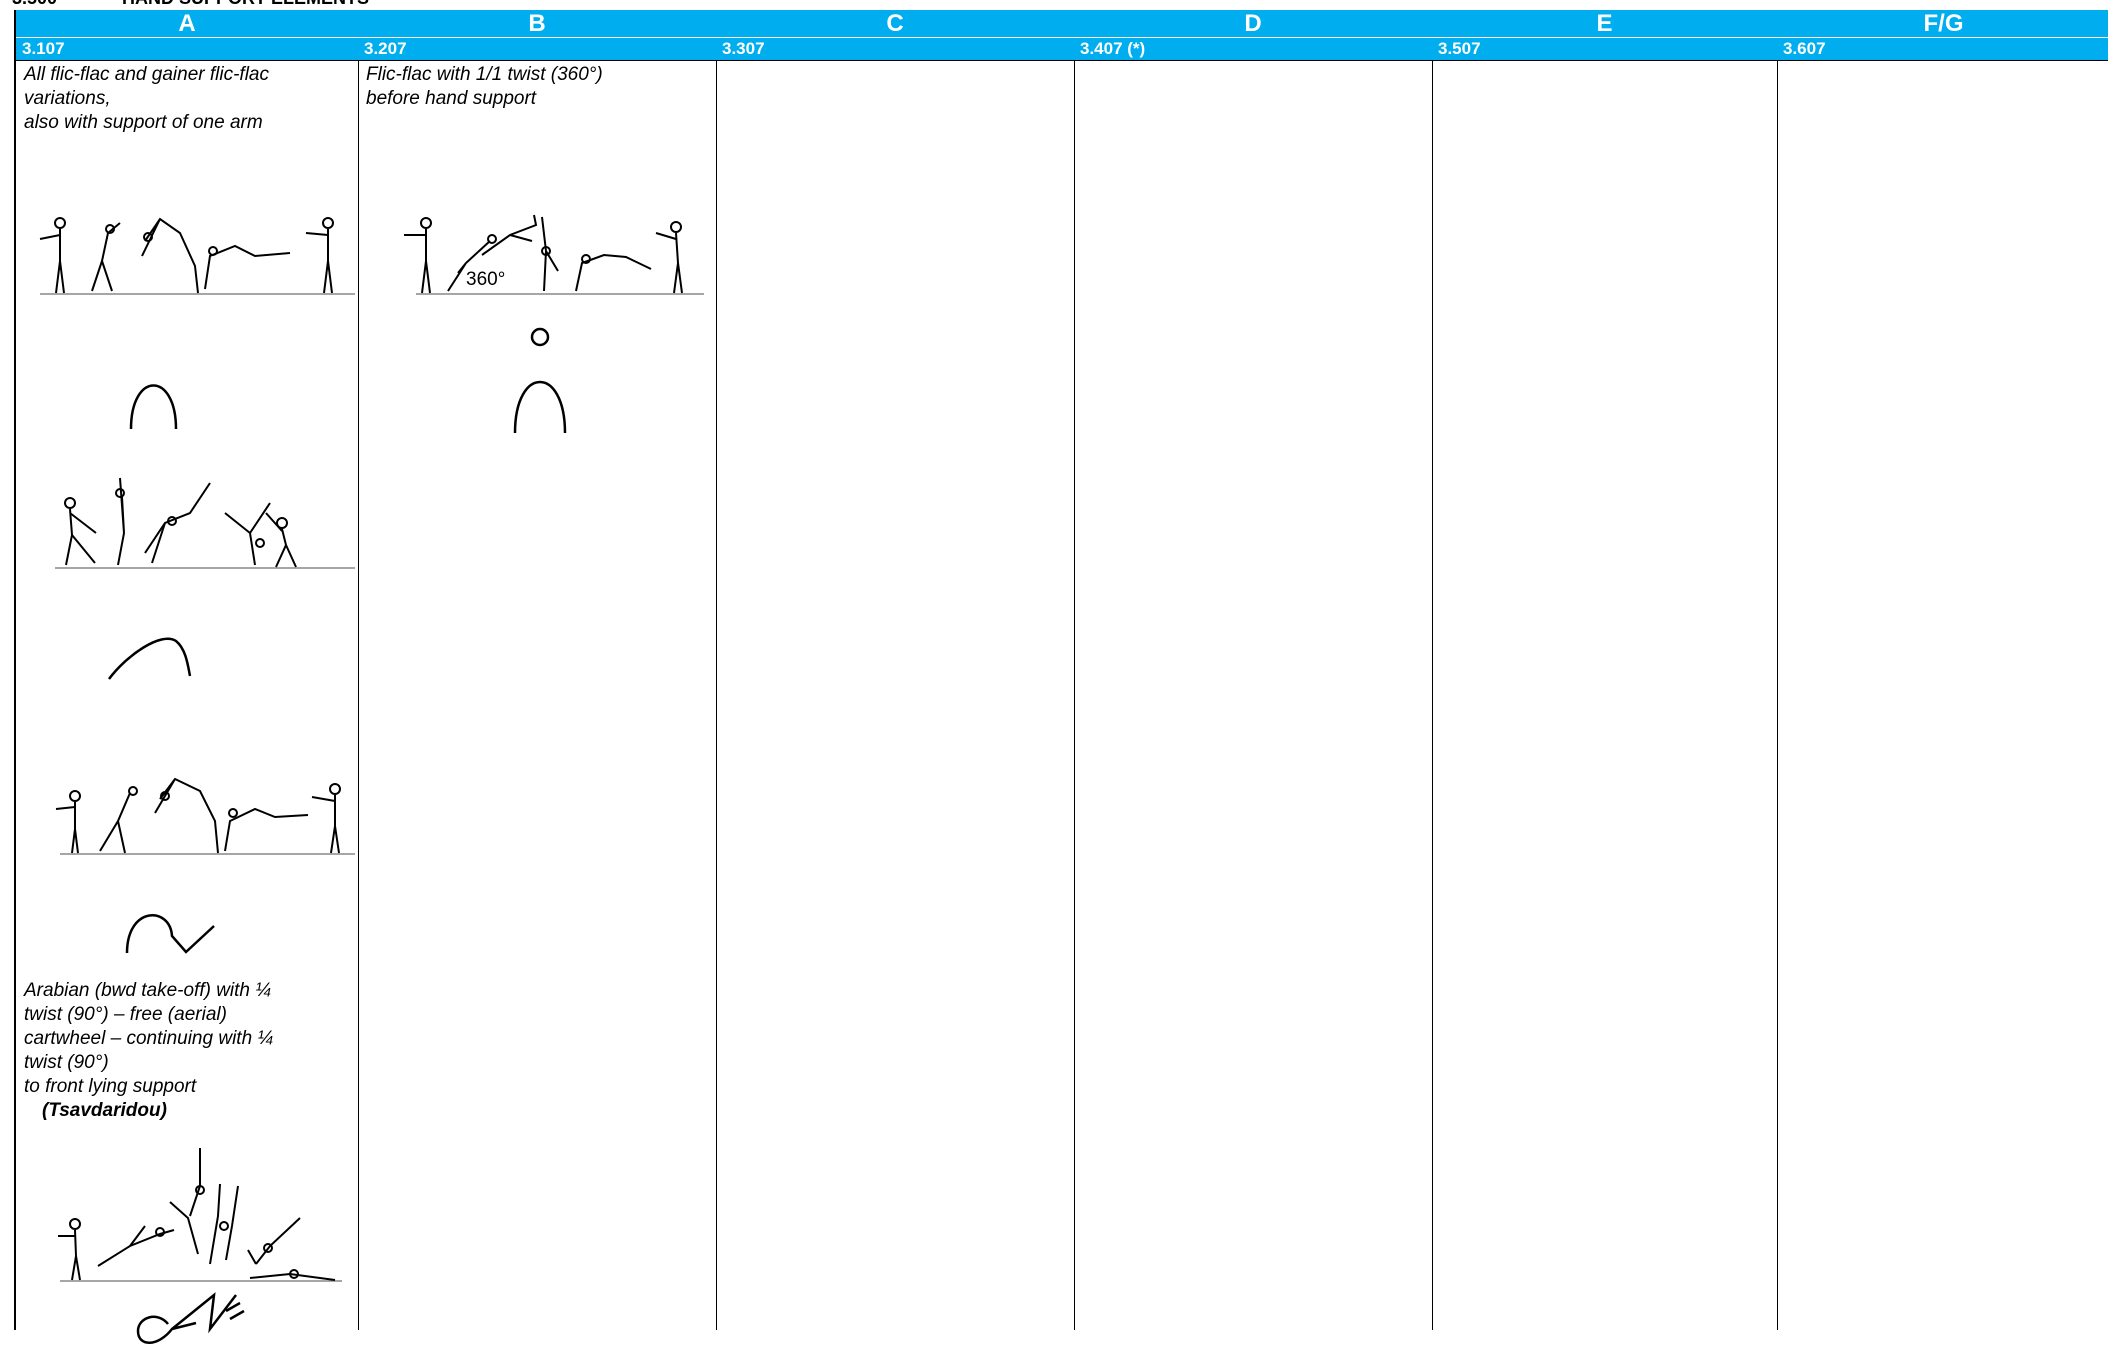 The image size is (2108, 1359). I want to click on column-header-c: C, so click(895, 24).